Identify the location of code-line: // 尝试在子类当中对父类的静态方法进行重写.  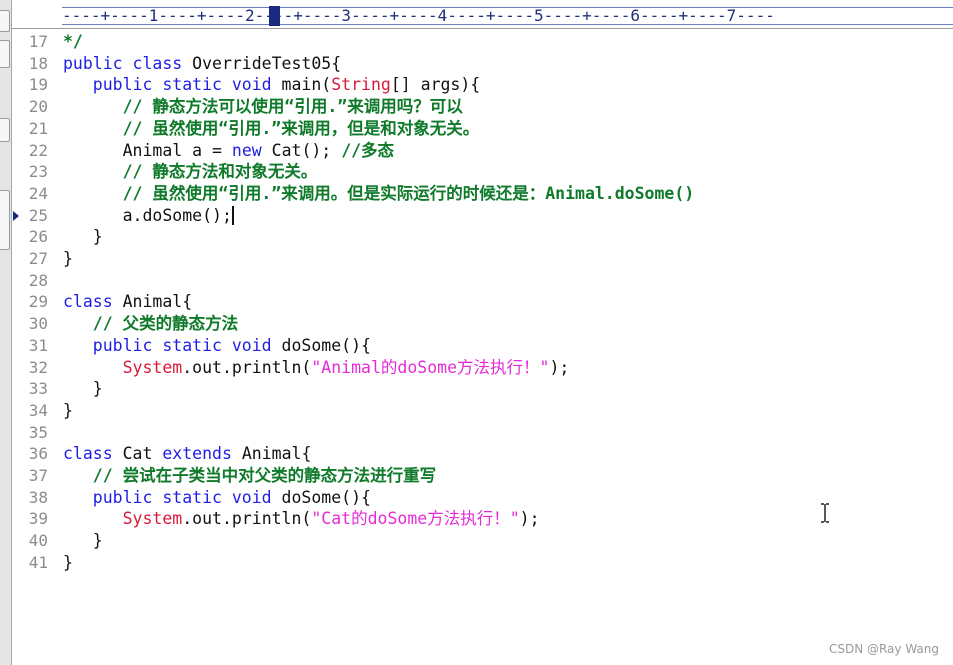
(249, 476).